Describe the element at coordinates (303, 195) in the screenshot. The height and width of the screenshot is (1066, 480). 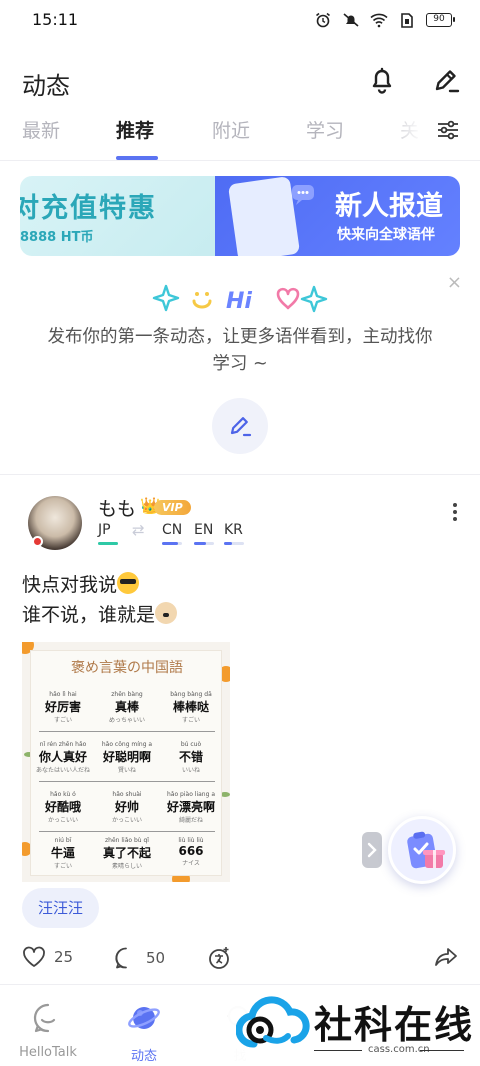
I see `chat-bubble-icon` at that location.